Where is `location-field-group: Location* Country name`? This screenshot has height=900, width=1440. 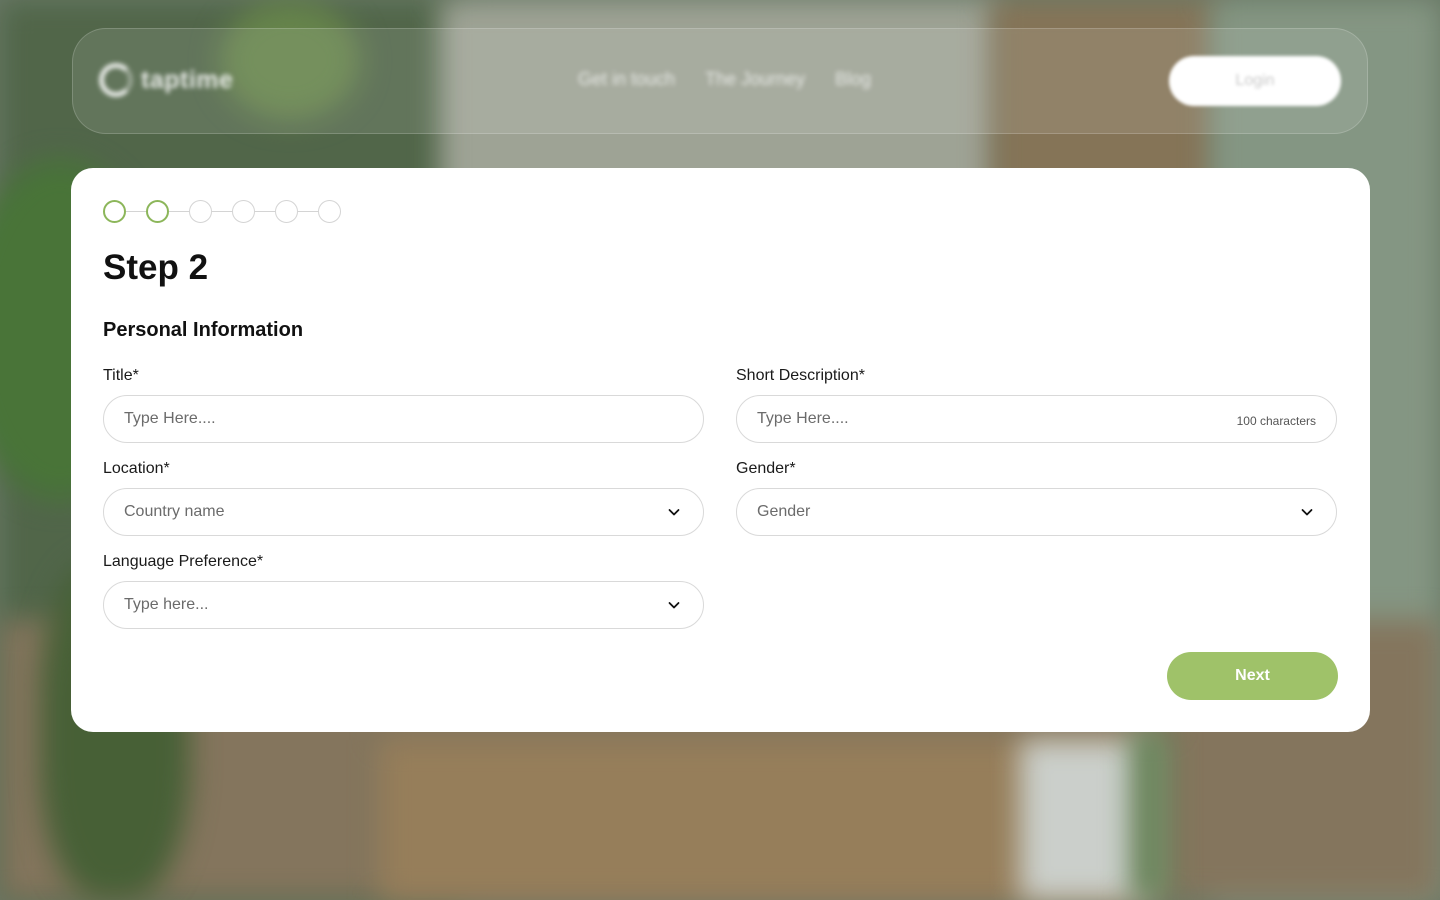 location-field-group: Location* Country name is located at coordinates (403, 497).